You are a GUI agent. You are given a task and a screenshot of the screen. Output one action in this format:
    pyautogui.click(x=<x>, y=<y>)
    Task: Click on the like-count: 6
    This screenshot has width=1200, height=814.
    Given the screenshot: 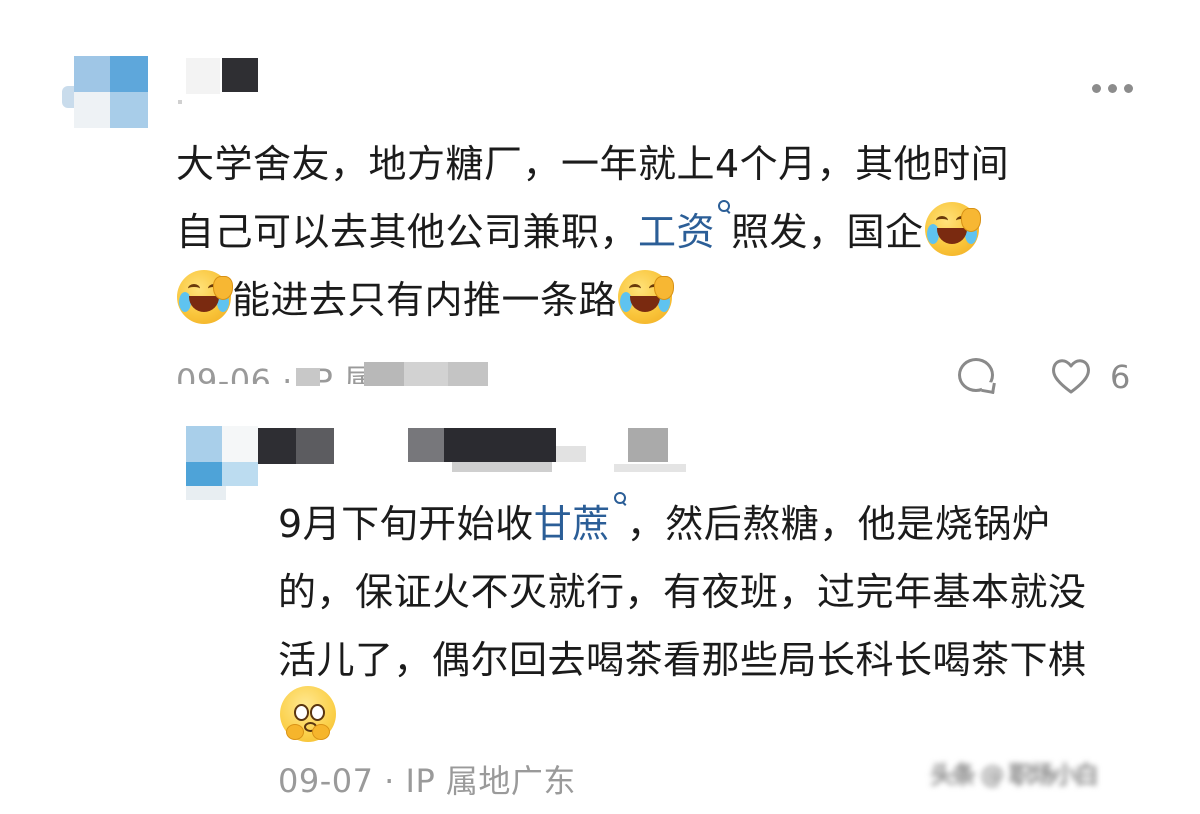 What is the action you would take?
    pyautogui.click(x=1120, y=377)
    